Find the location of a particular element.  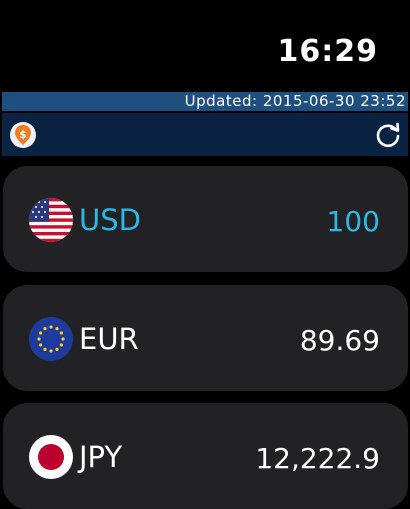

eu-flag-icon is located at coordinates (51, 339).